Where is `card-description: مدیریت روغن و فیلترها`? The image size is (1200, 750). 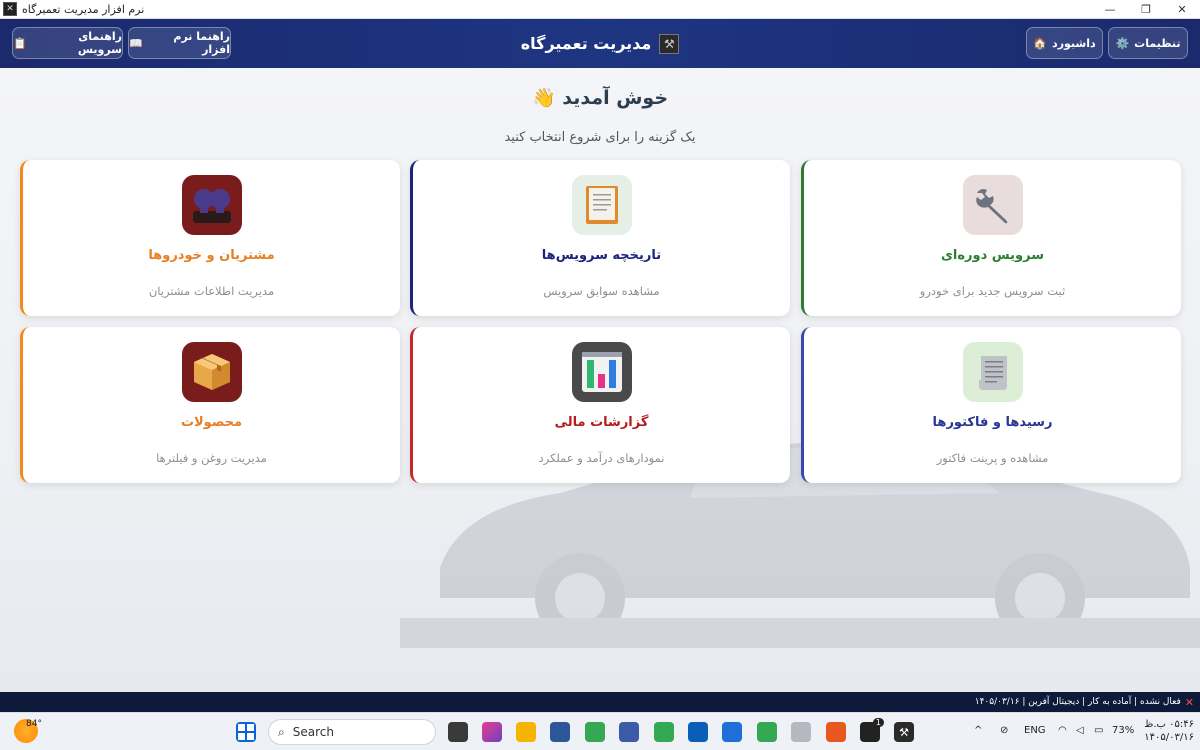
card-description: مدیریت روغن و فیلترها is located at coordinates (211, 458).